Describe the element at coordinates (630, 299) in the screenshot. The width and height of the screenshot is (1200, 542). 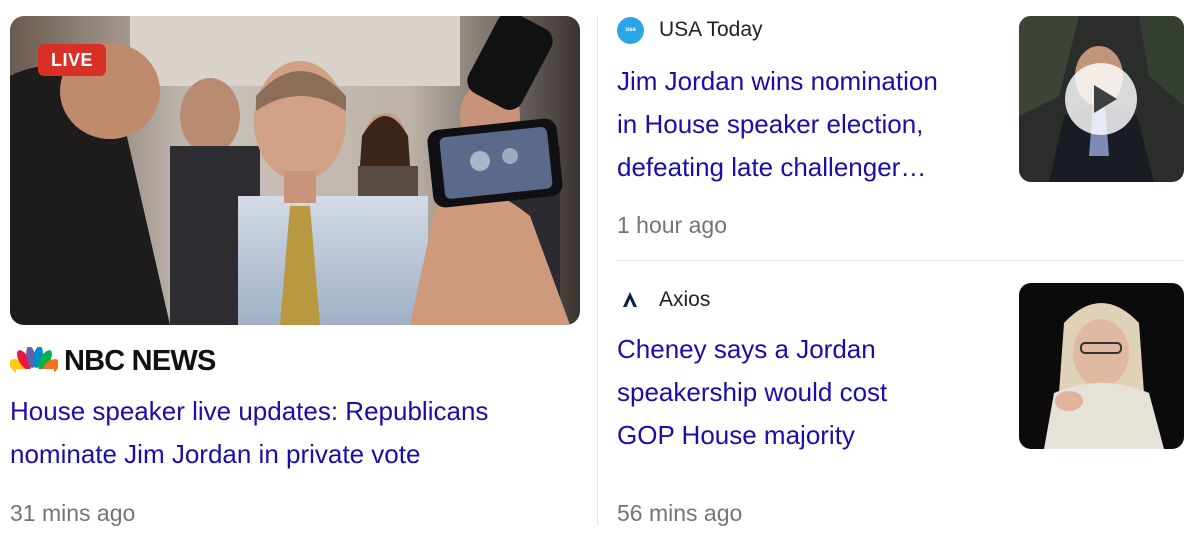
I see `axios-logo-icon` at that location.